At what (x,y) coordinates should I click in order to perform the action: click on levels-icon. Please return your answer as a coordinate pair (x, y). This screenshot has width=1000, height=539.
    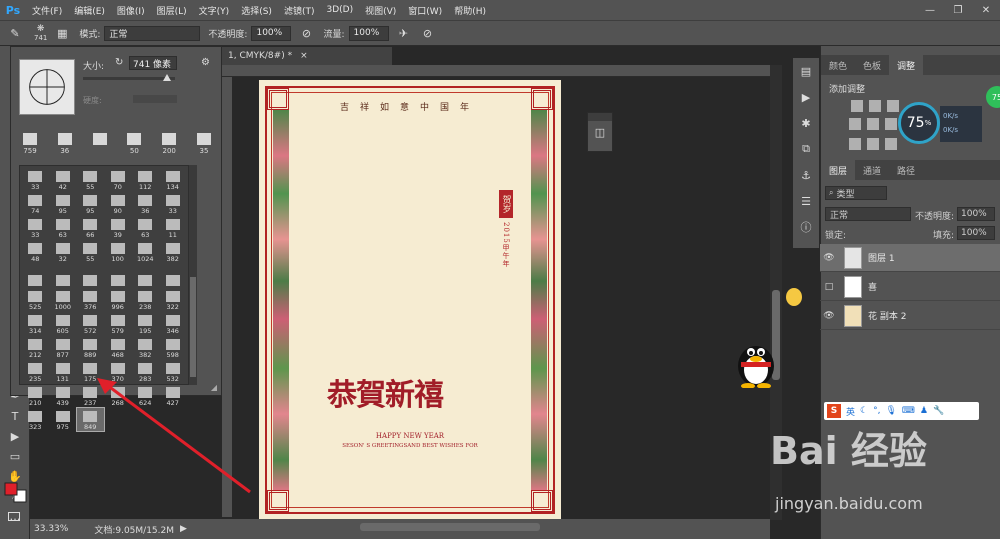
    Looking at the image, I should click on (875, 106).